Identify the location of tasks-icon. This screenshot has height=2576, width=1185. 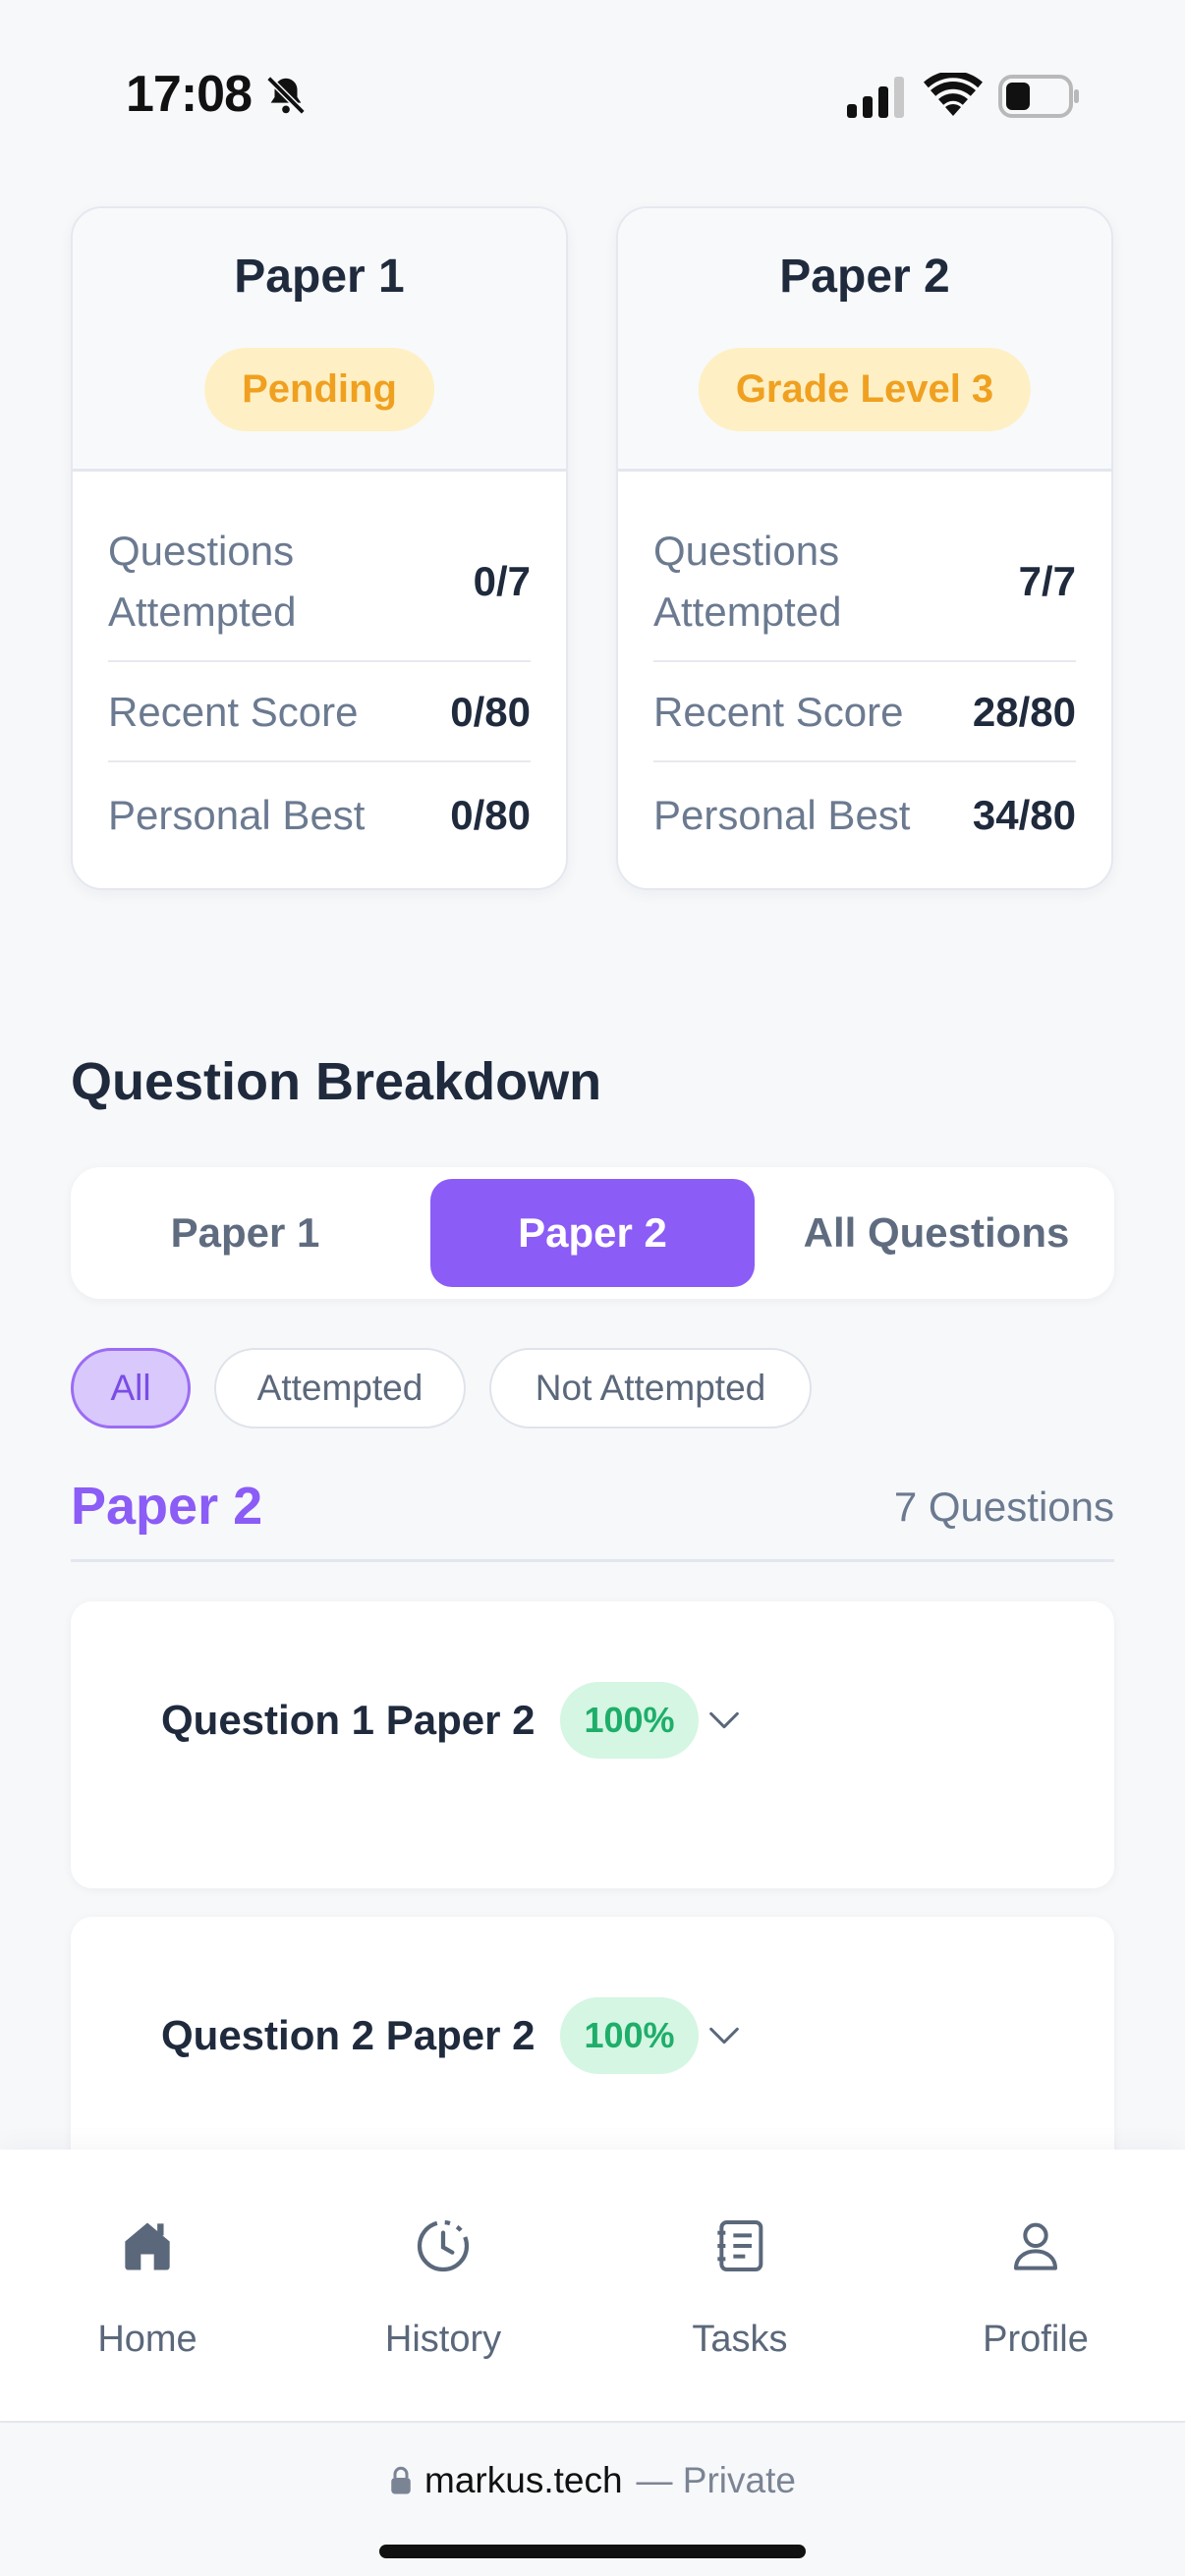
(740, 2245).